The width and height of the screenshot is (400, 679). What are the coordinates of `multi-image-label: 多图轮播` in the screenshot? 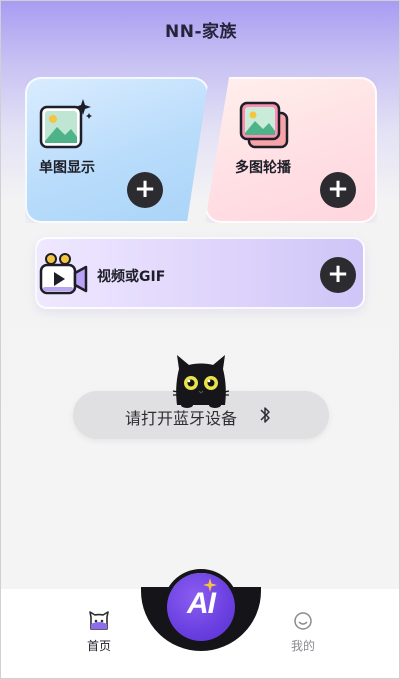 It's located at (263, 168).